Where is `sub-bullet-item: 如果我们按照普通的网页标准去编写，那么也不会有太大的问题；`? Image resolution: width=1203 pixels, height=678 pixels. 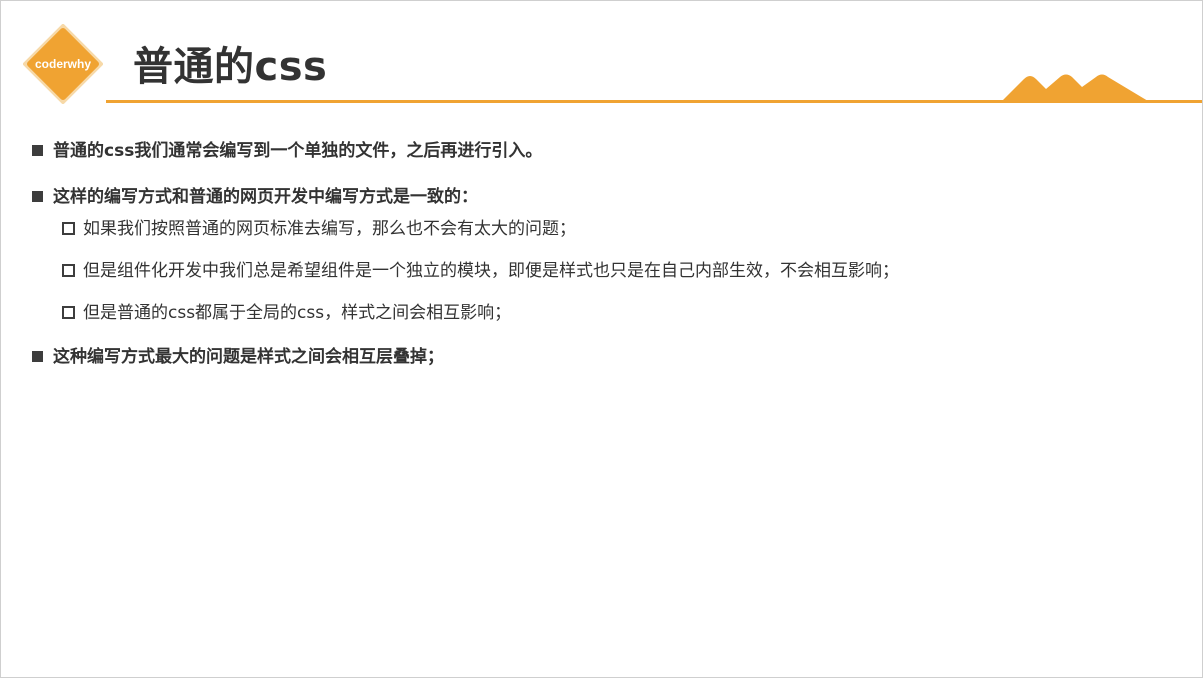
sub-bullet-item: 如果我们按照普通的网页标准去编写，那么也不会有太大的问题； is located at coordinates (622, 229).